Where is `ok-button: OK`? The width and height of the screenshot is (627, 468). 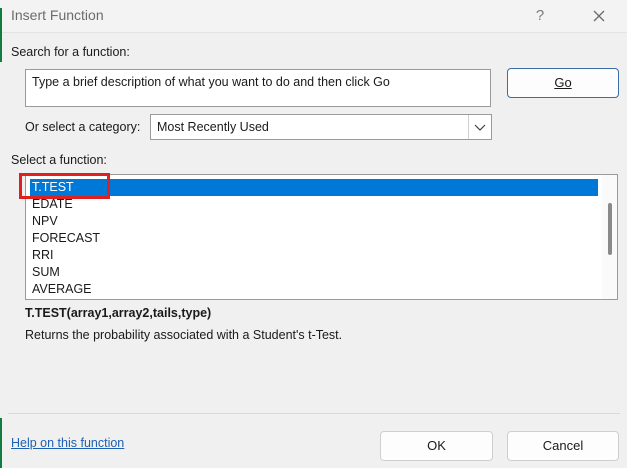
ok-button: OK is located at coordinates (436, 446).